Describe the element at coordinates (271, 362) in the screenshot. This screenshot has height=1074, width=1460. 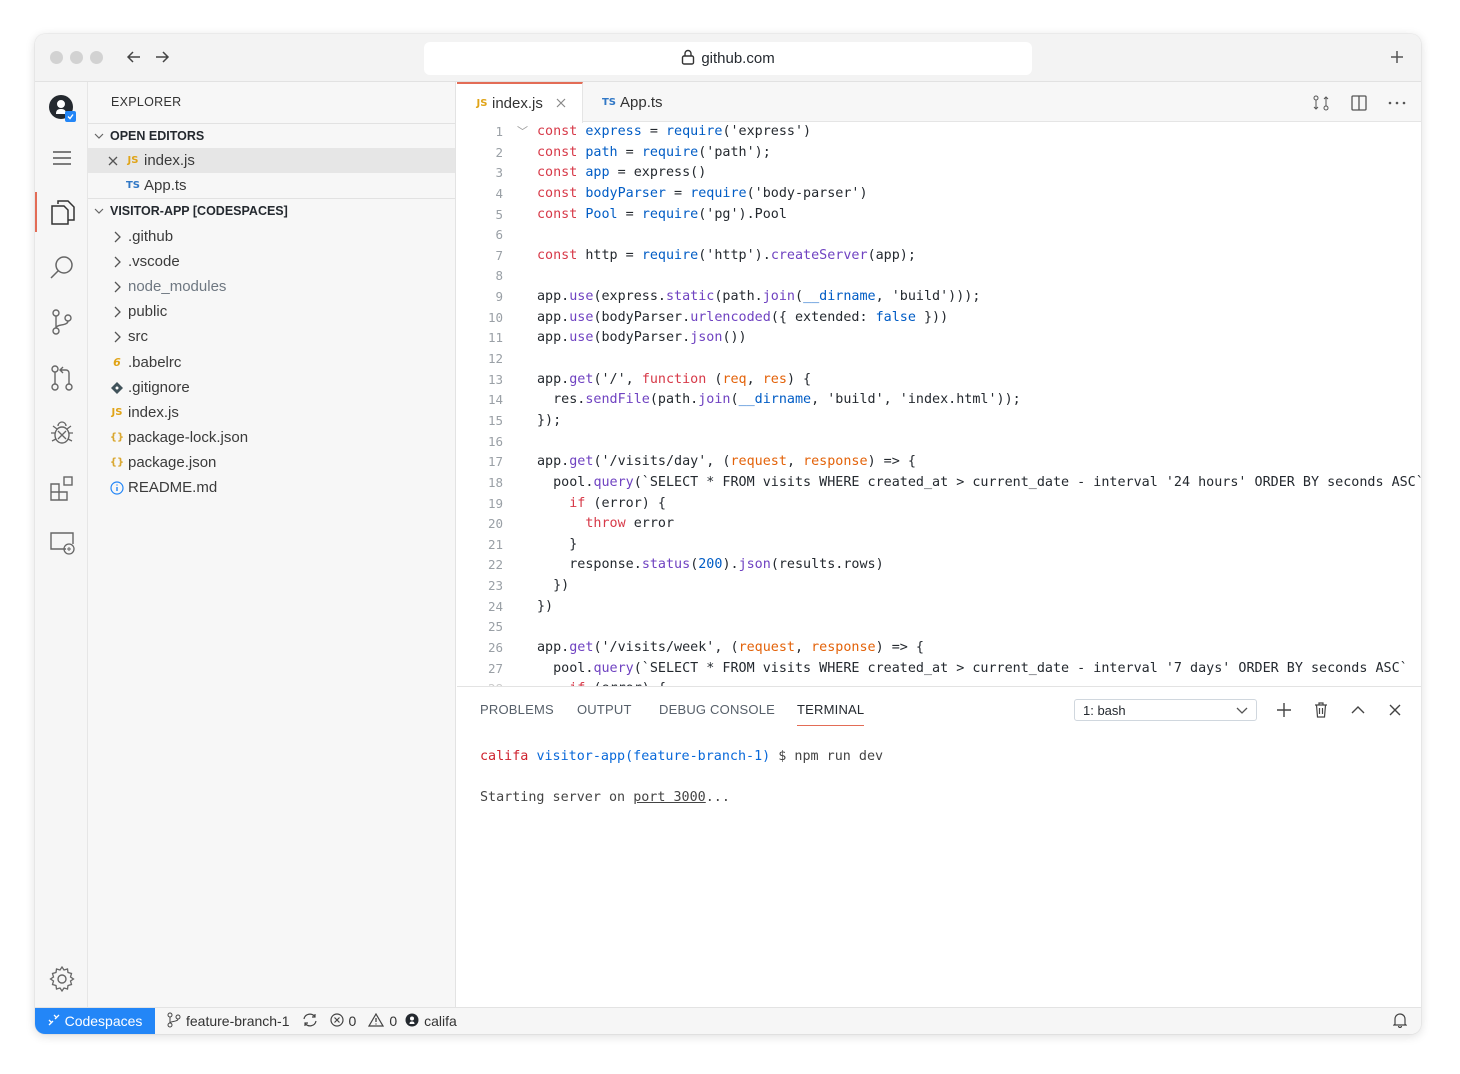
I see `file-babelrc: 6 .babelrc` at that location.